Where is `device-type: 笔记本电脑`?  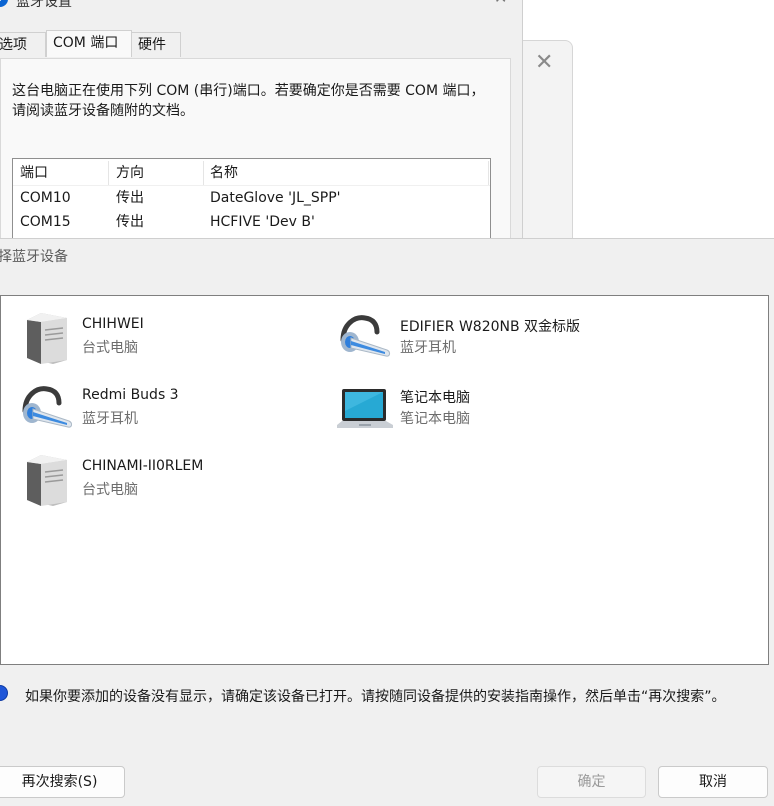
device-type: 笔记本电脑 is located at coordinates (435, 419).